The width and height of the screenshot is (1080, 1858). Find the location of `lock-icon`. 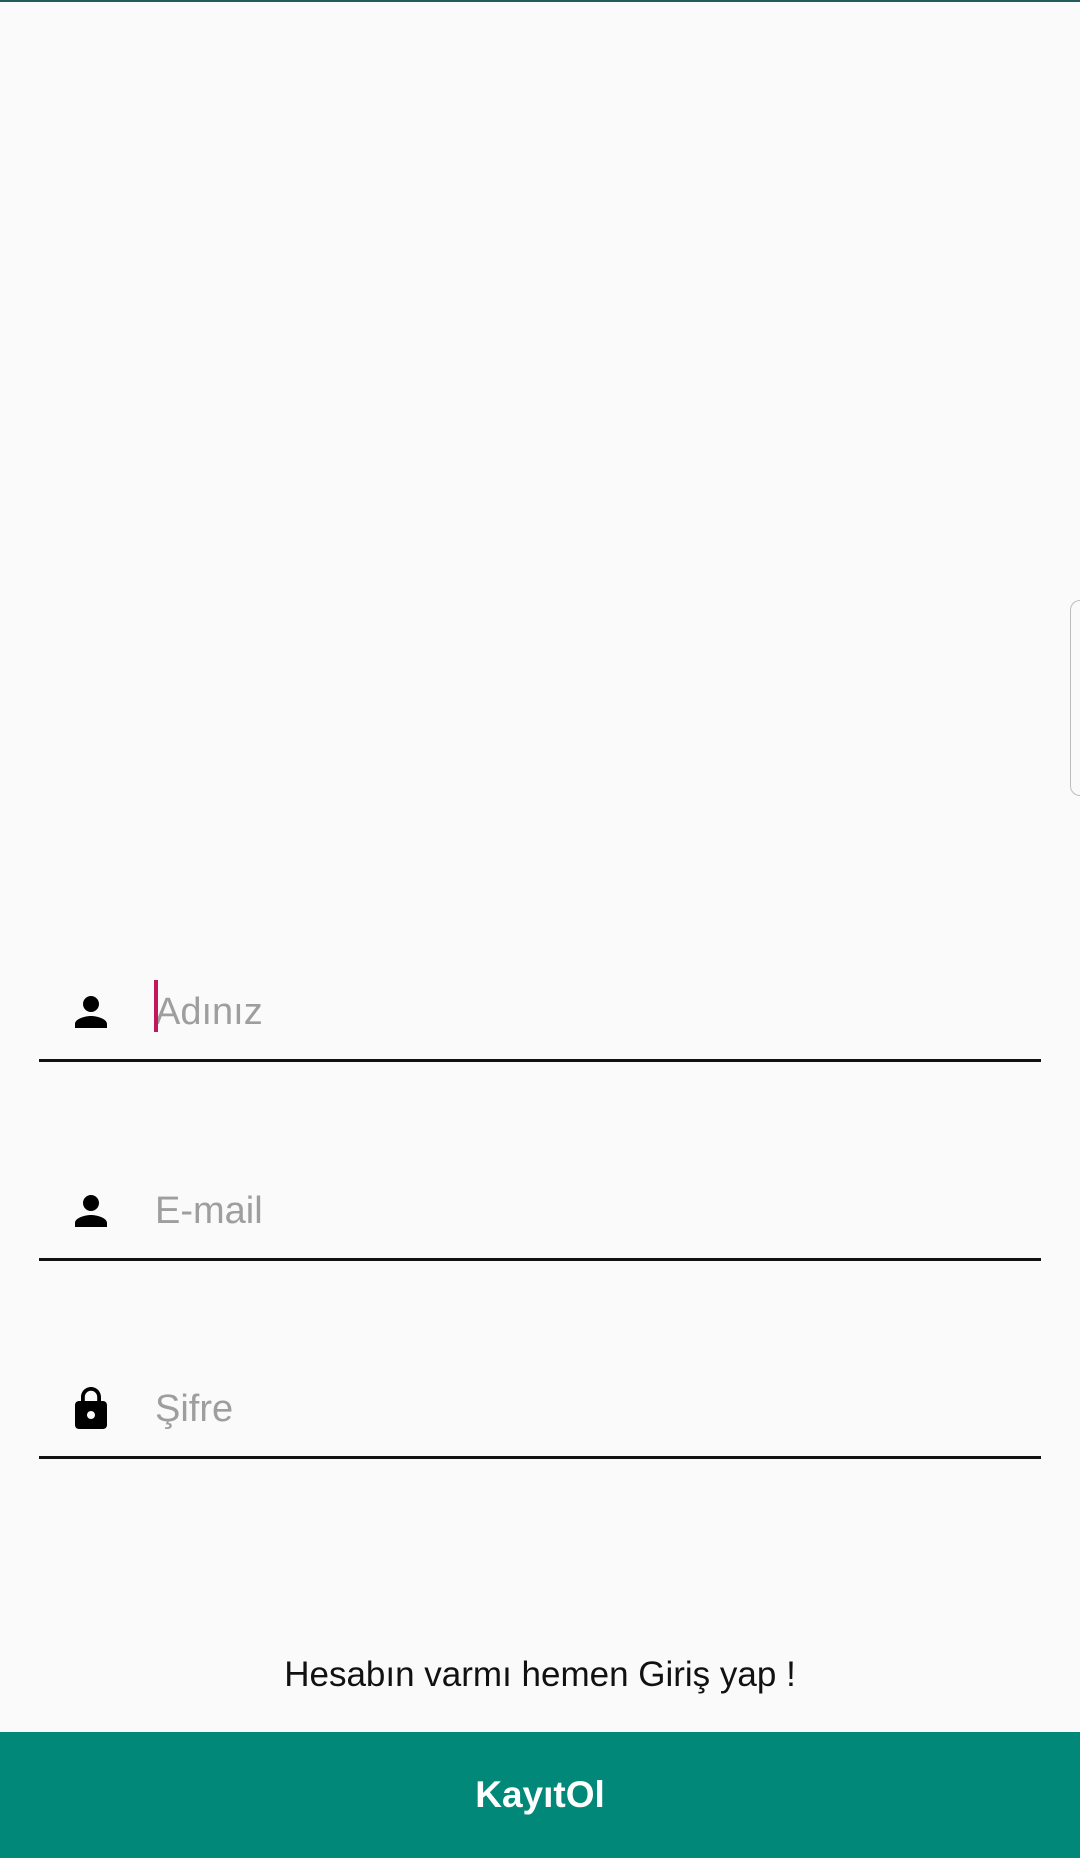

lock-icon is located at coordinates (91, 1408).